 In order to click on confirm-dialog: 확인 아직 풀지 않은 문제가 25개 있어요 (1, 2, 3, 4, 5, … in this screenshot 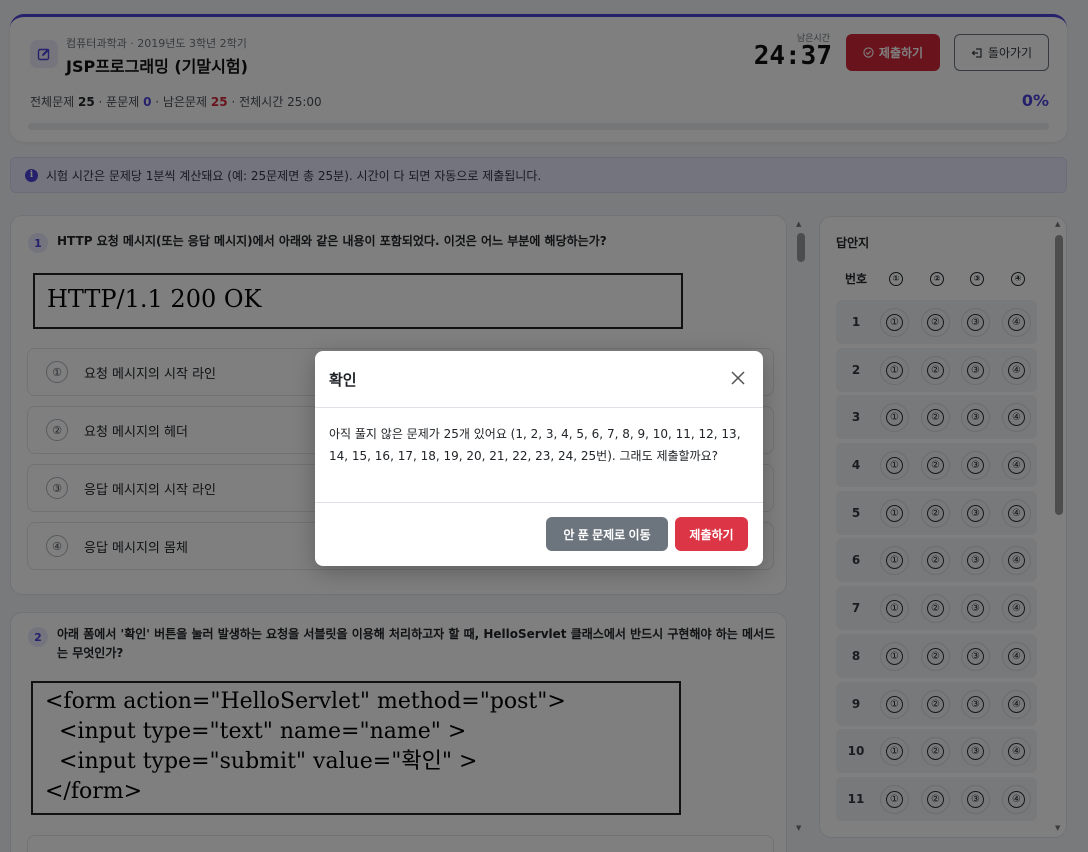, I will do `click(539, 458)`.